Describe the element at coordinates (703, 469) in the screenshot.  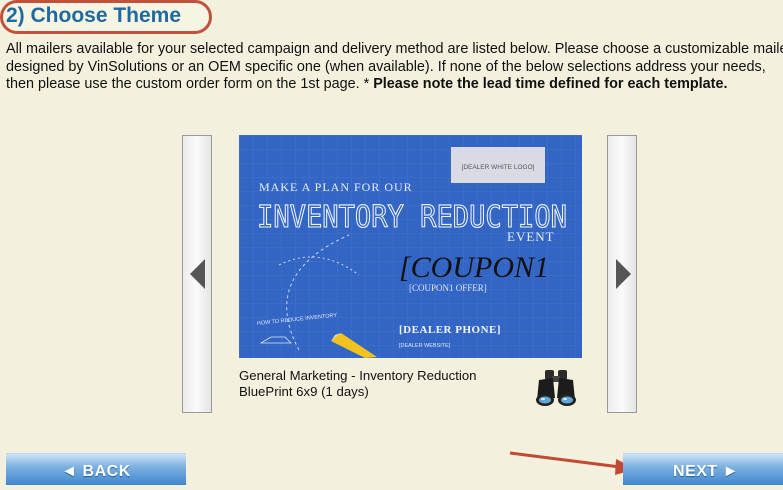
I see `next-button: NEXT ►` at that location.